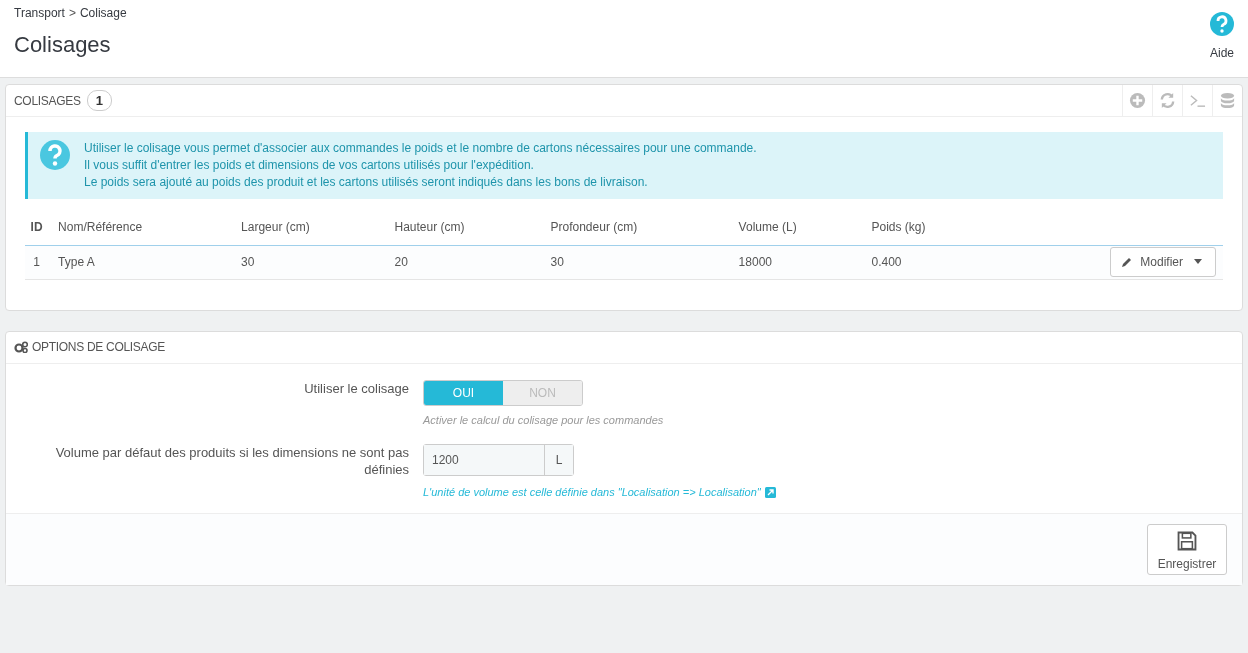  I want to click on breadcrumb-link: Colisage, so click(103, 13).